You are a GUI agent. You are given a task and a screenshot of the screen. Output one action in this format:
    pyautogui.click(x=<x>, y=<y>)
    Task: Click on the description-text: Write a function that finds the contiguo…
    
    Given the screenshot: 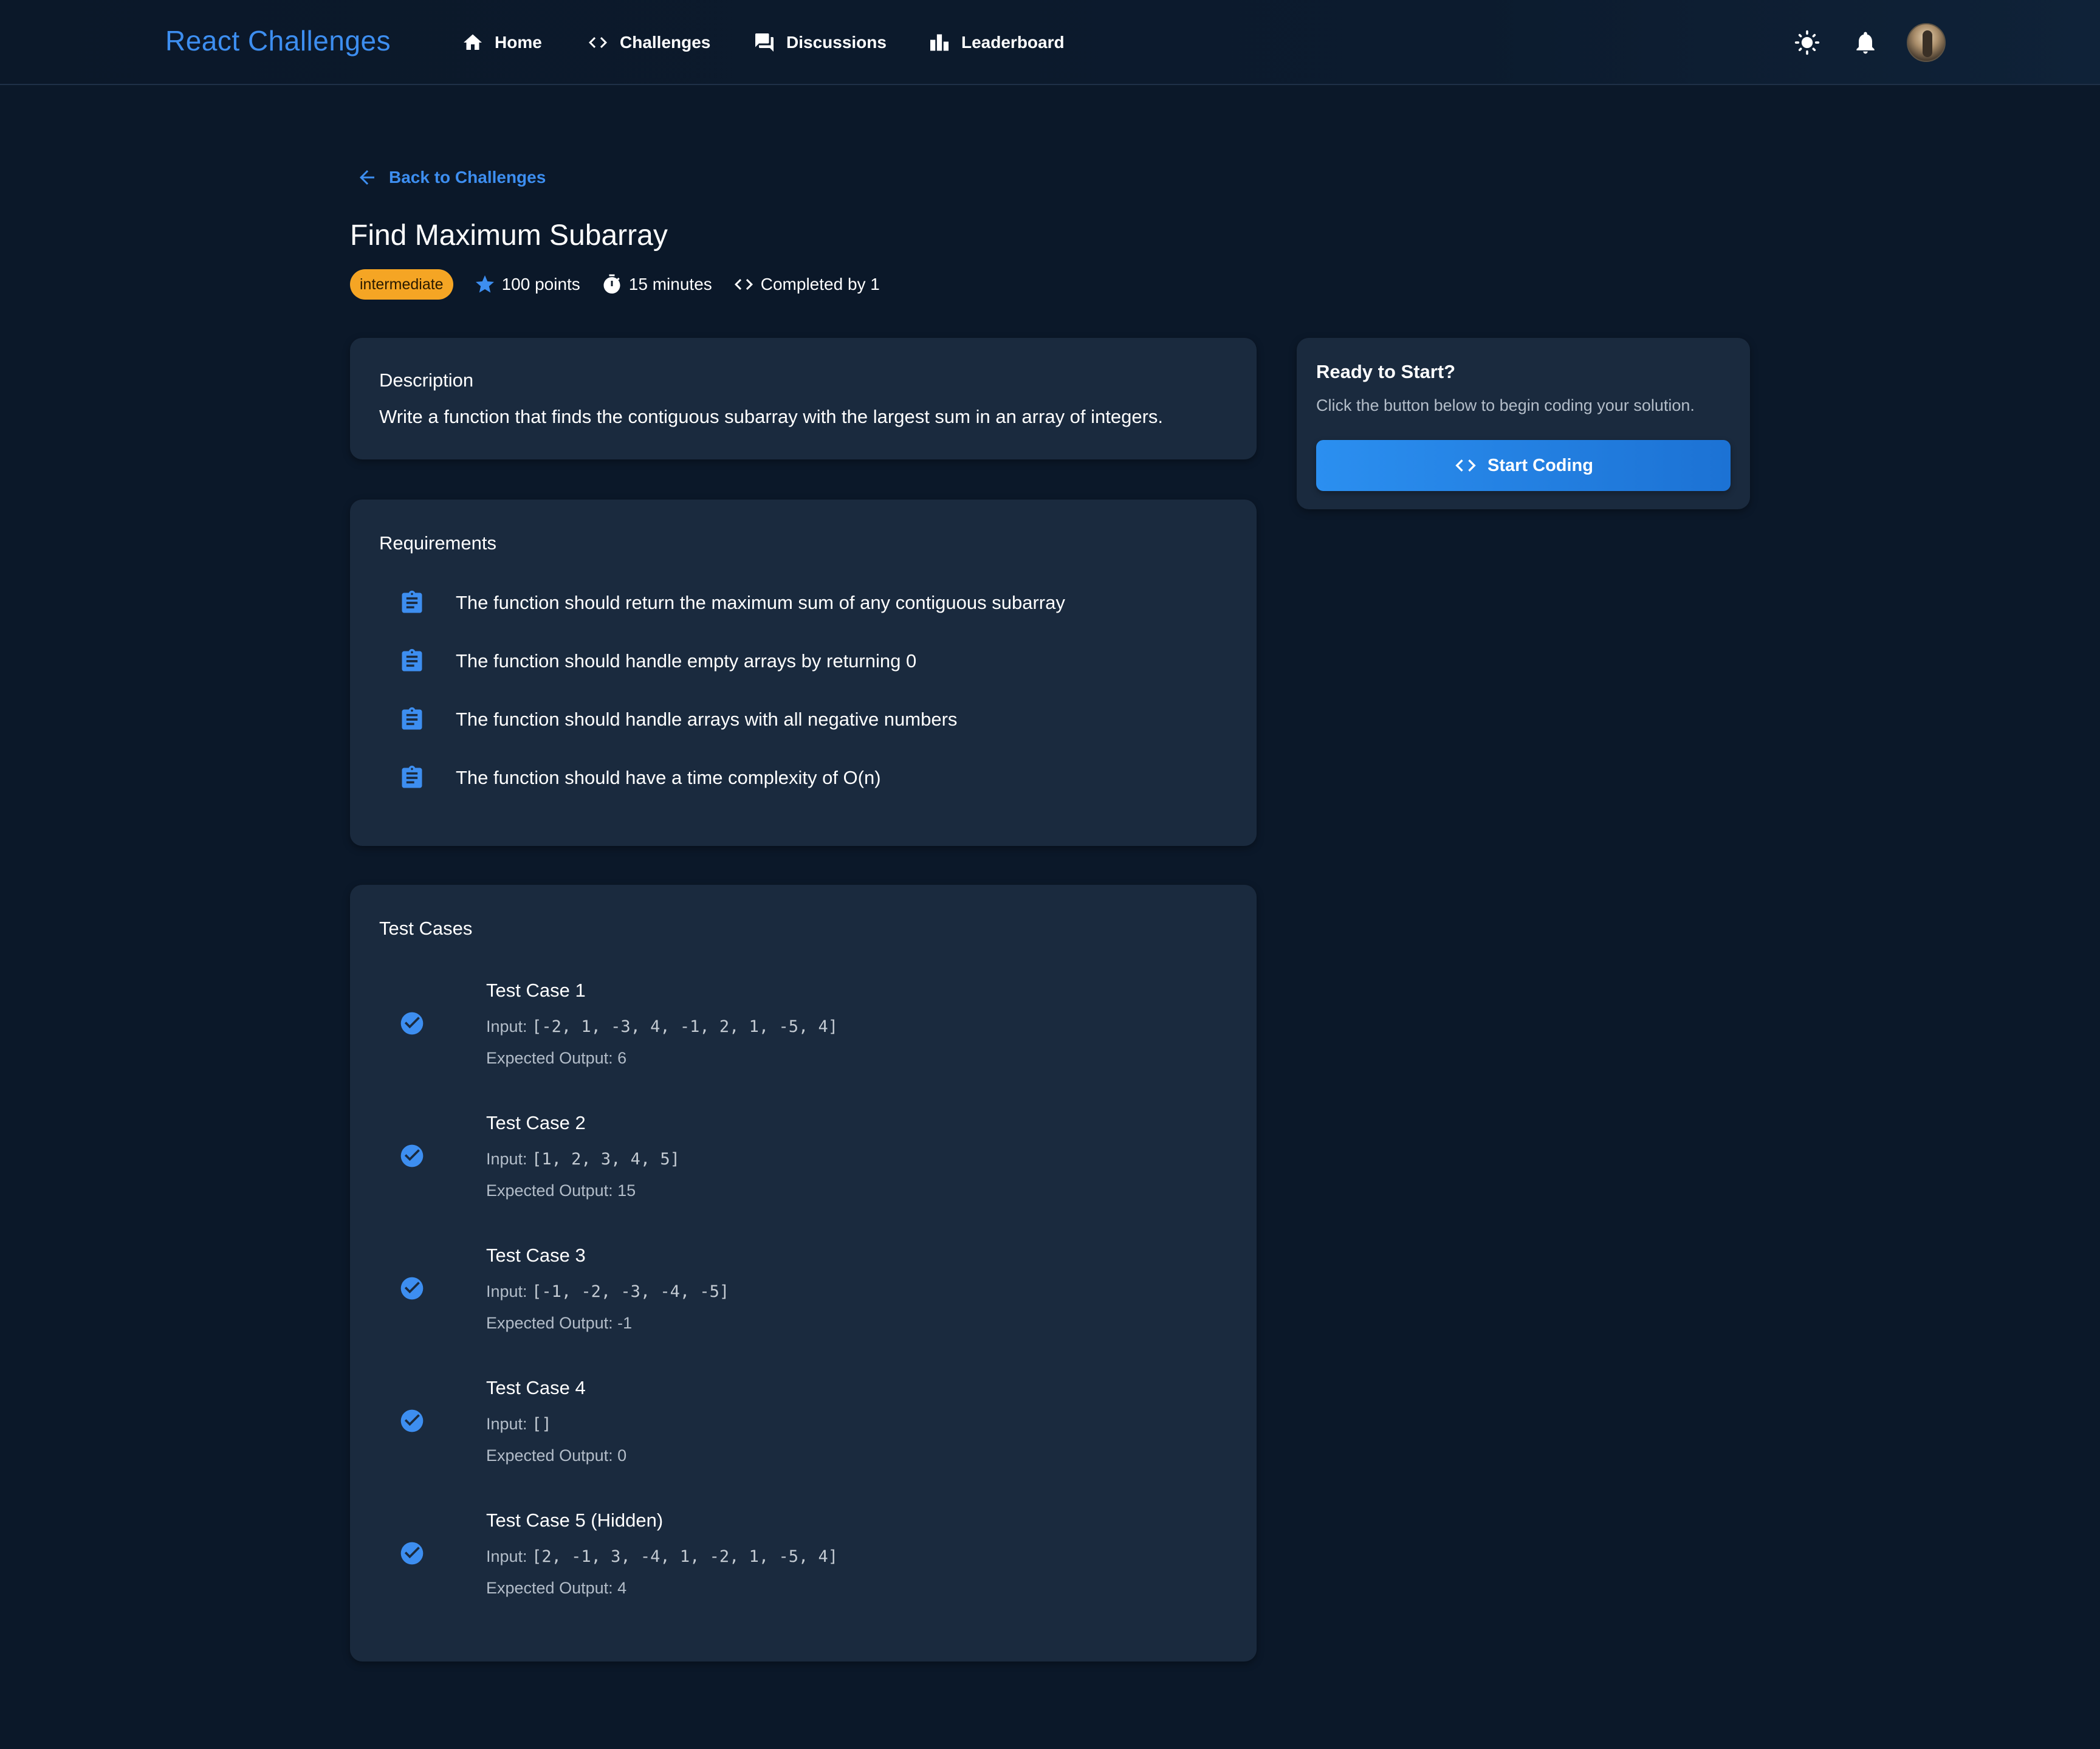 What is the action you would take?
    pyautogui.click(x=771, y=416)
    